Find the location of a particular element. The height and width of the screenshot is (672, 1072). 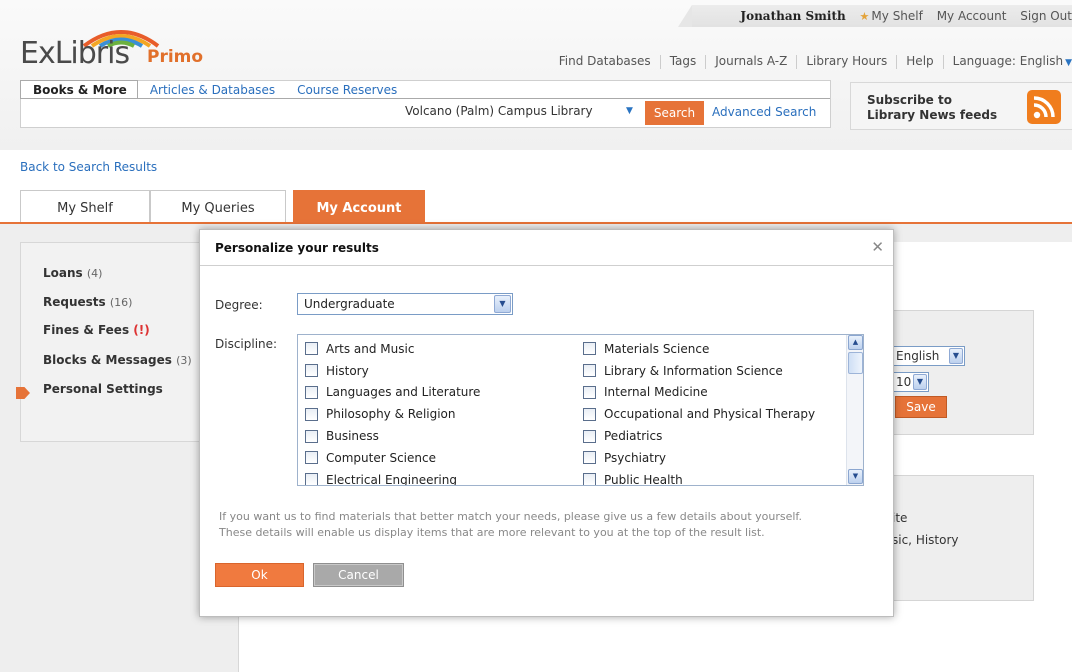

discipline-option: Business is located at coordinates (392, 436).